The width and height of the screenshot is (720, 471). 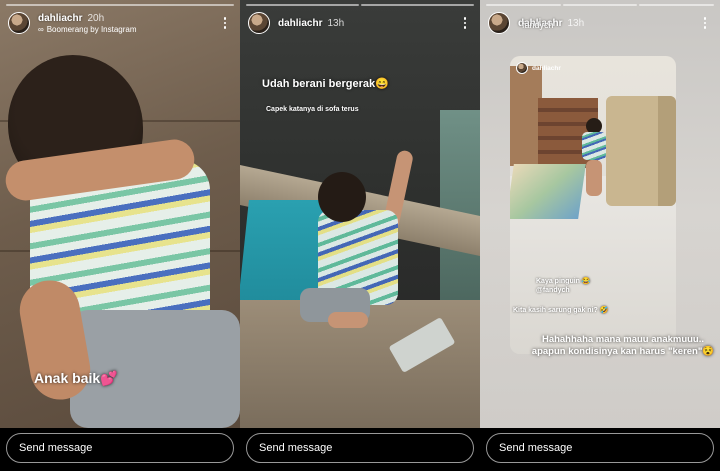 What do you see at coordinates (76, 378) in the screenshot?
I see `story-caption: Anak baik💕` at bounding box center [76, 378].